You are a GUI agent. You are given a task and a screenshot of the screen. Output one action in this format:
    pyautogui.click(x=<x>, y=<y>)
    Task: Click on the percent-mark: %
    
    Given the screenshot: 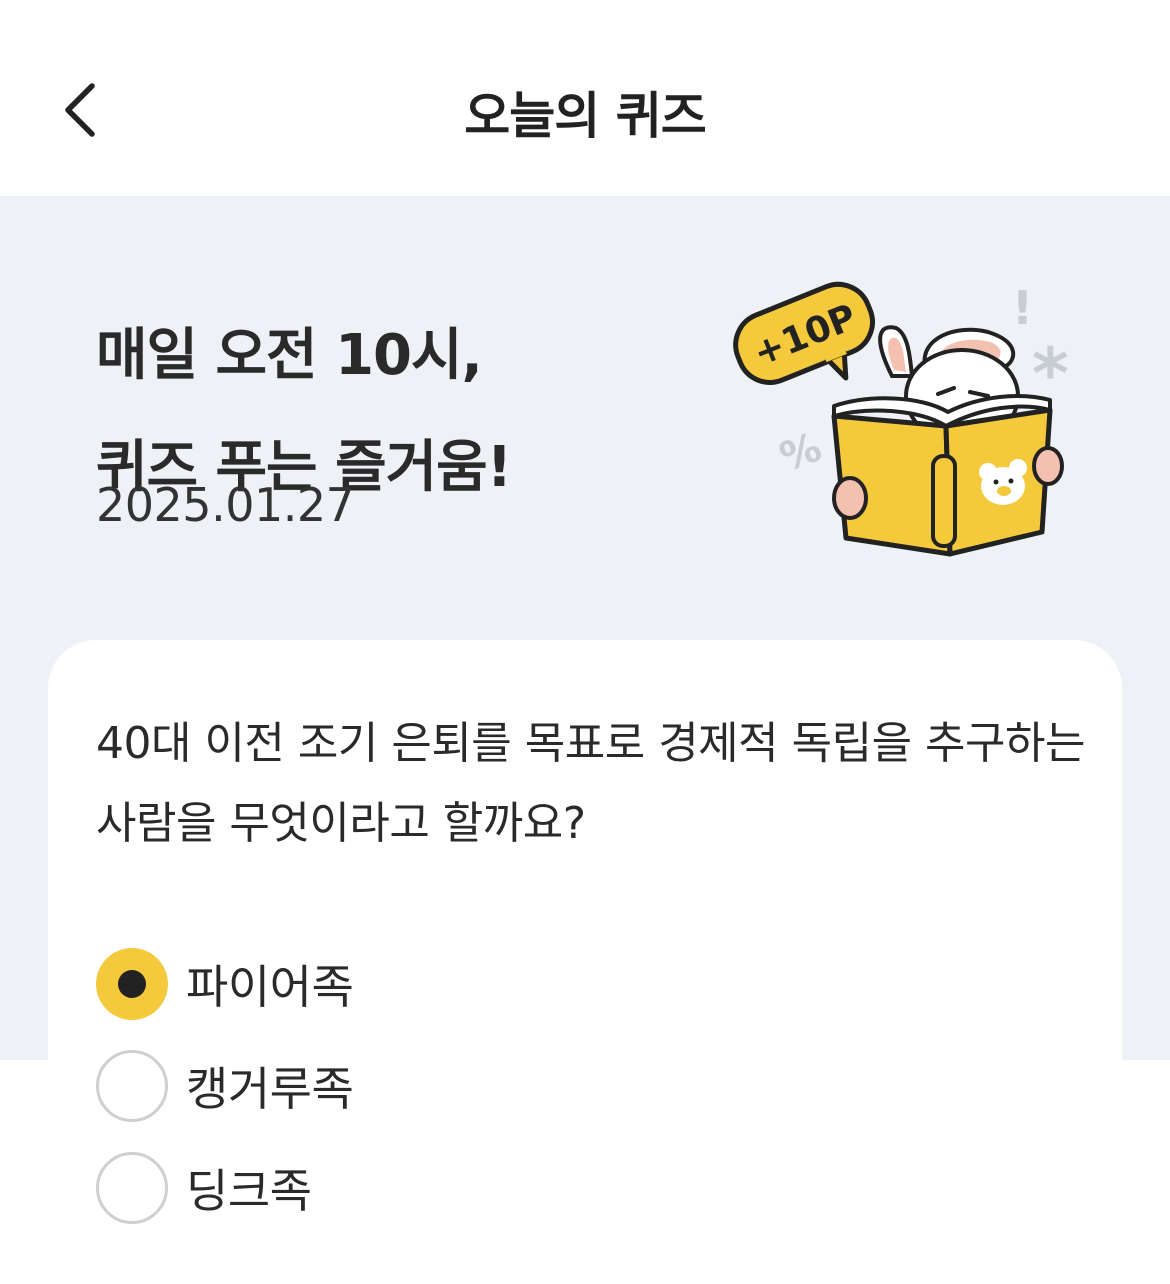 What is the action you would take?
    pyautogui.click(x=800, y=452)
    